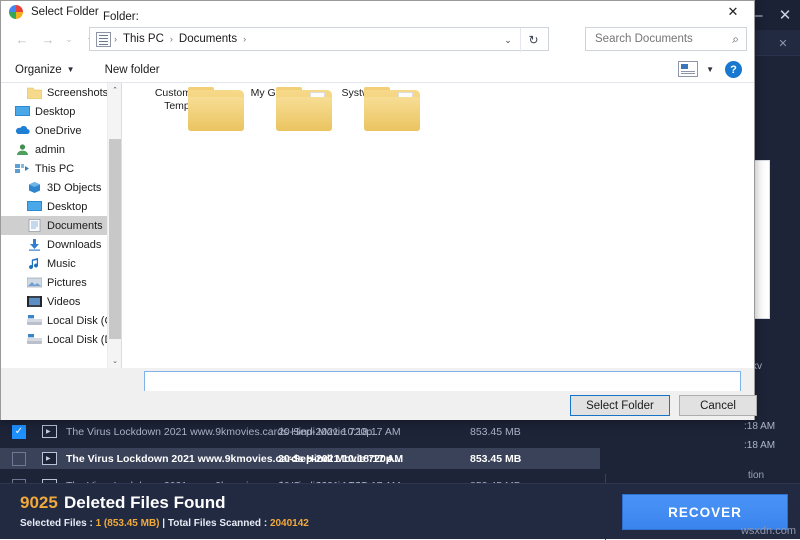  What do you see at coordinates (442, 381) in the screenshot?
I see `folder-input` at bounding box center [442, 381].